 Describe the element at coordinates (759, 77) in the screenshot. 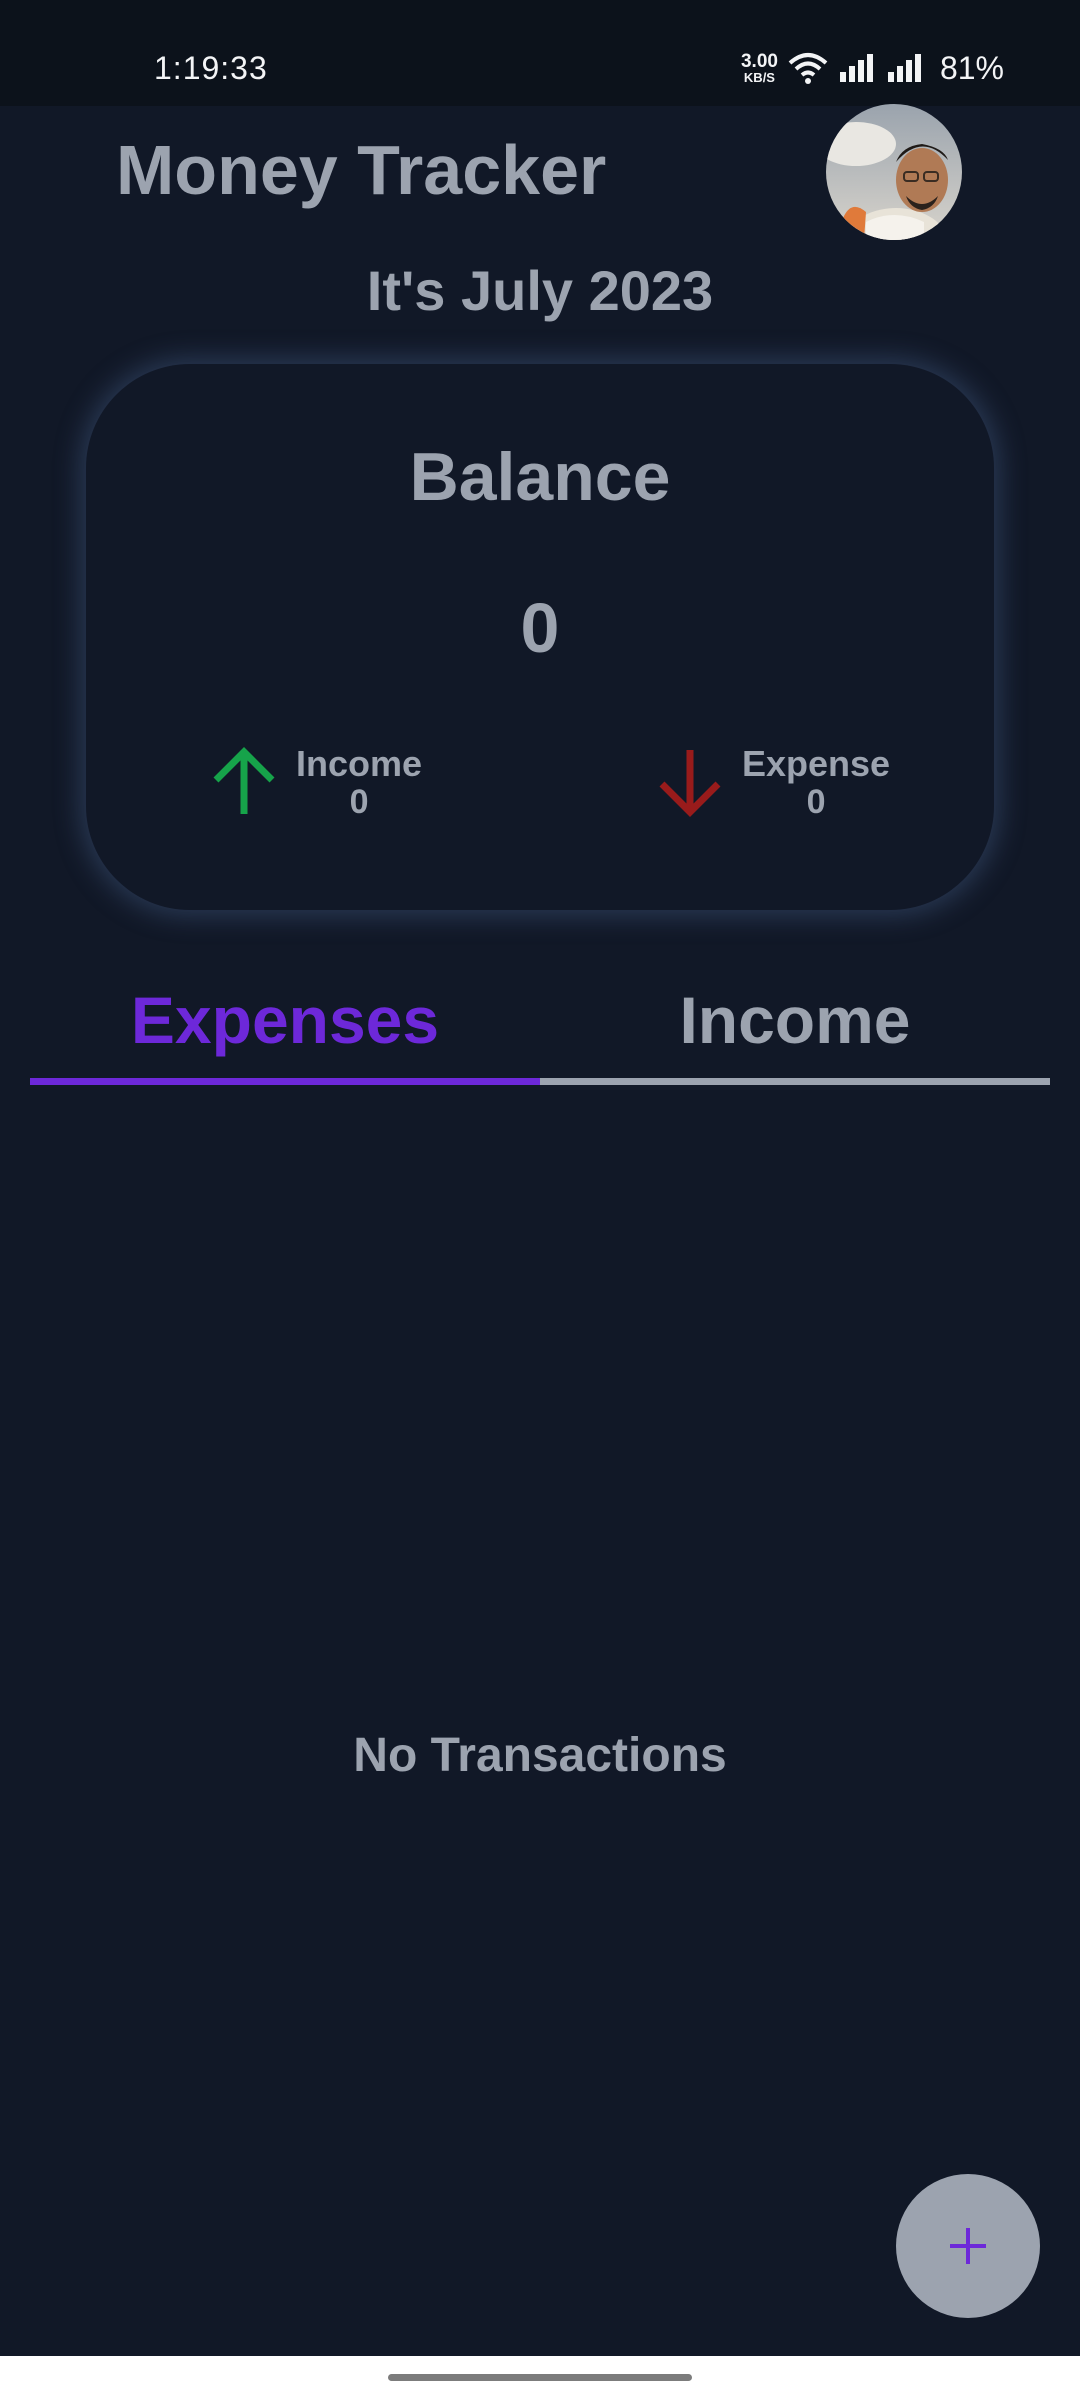

I see `network-speed-unit: KB/S` at that location.